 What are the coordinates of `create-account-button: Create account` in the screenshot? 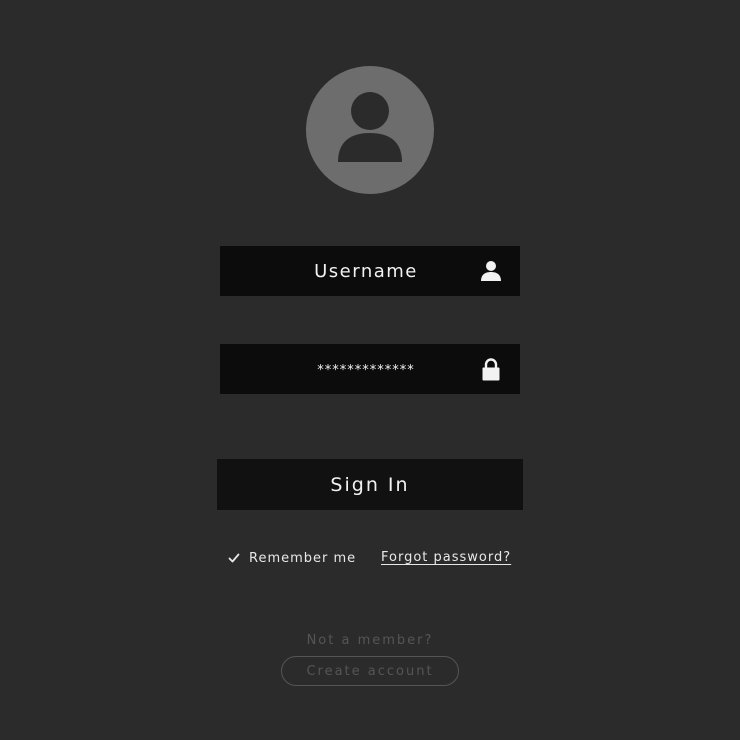 It's located at (370, 671).